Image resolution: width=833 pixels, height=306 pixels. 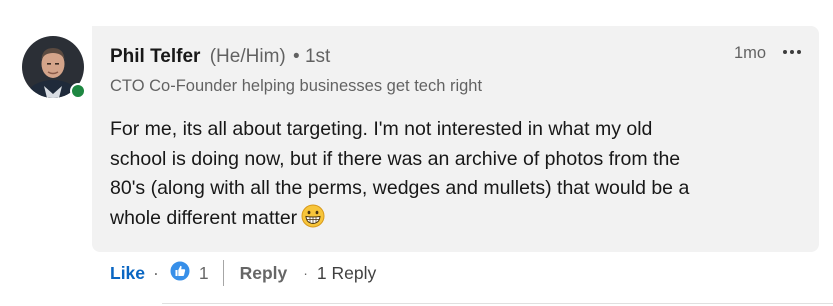 What do you see at coordinates (346, 273) in the screenshot?
I see `view-replies-link: 1 Reply` at bounding box center [346, 273].